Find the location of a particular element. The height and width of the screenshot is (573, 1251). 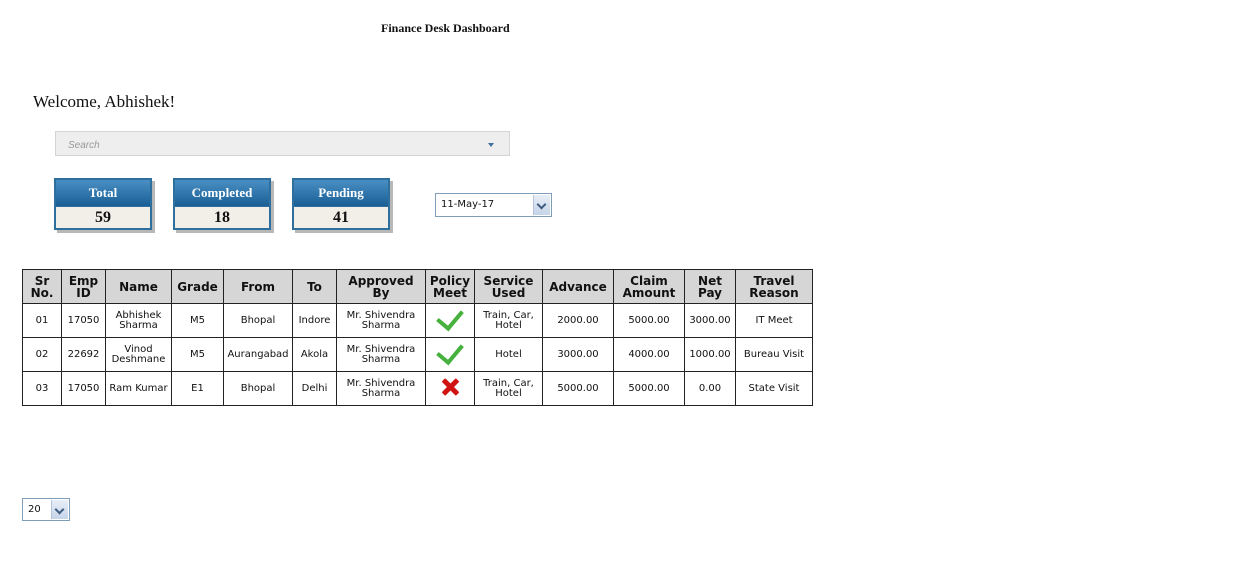

cell-advance: 2000.00 is located at coordinates (578, 320).